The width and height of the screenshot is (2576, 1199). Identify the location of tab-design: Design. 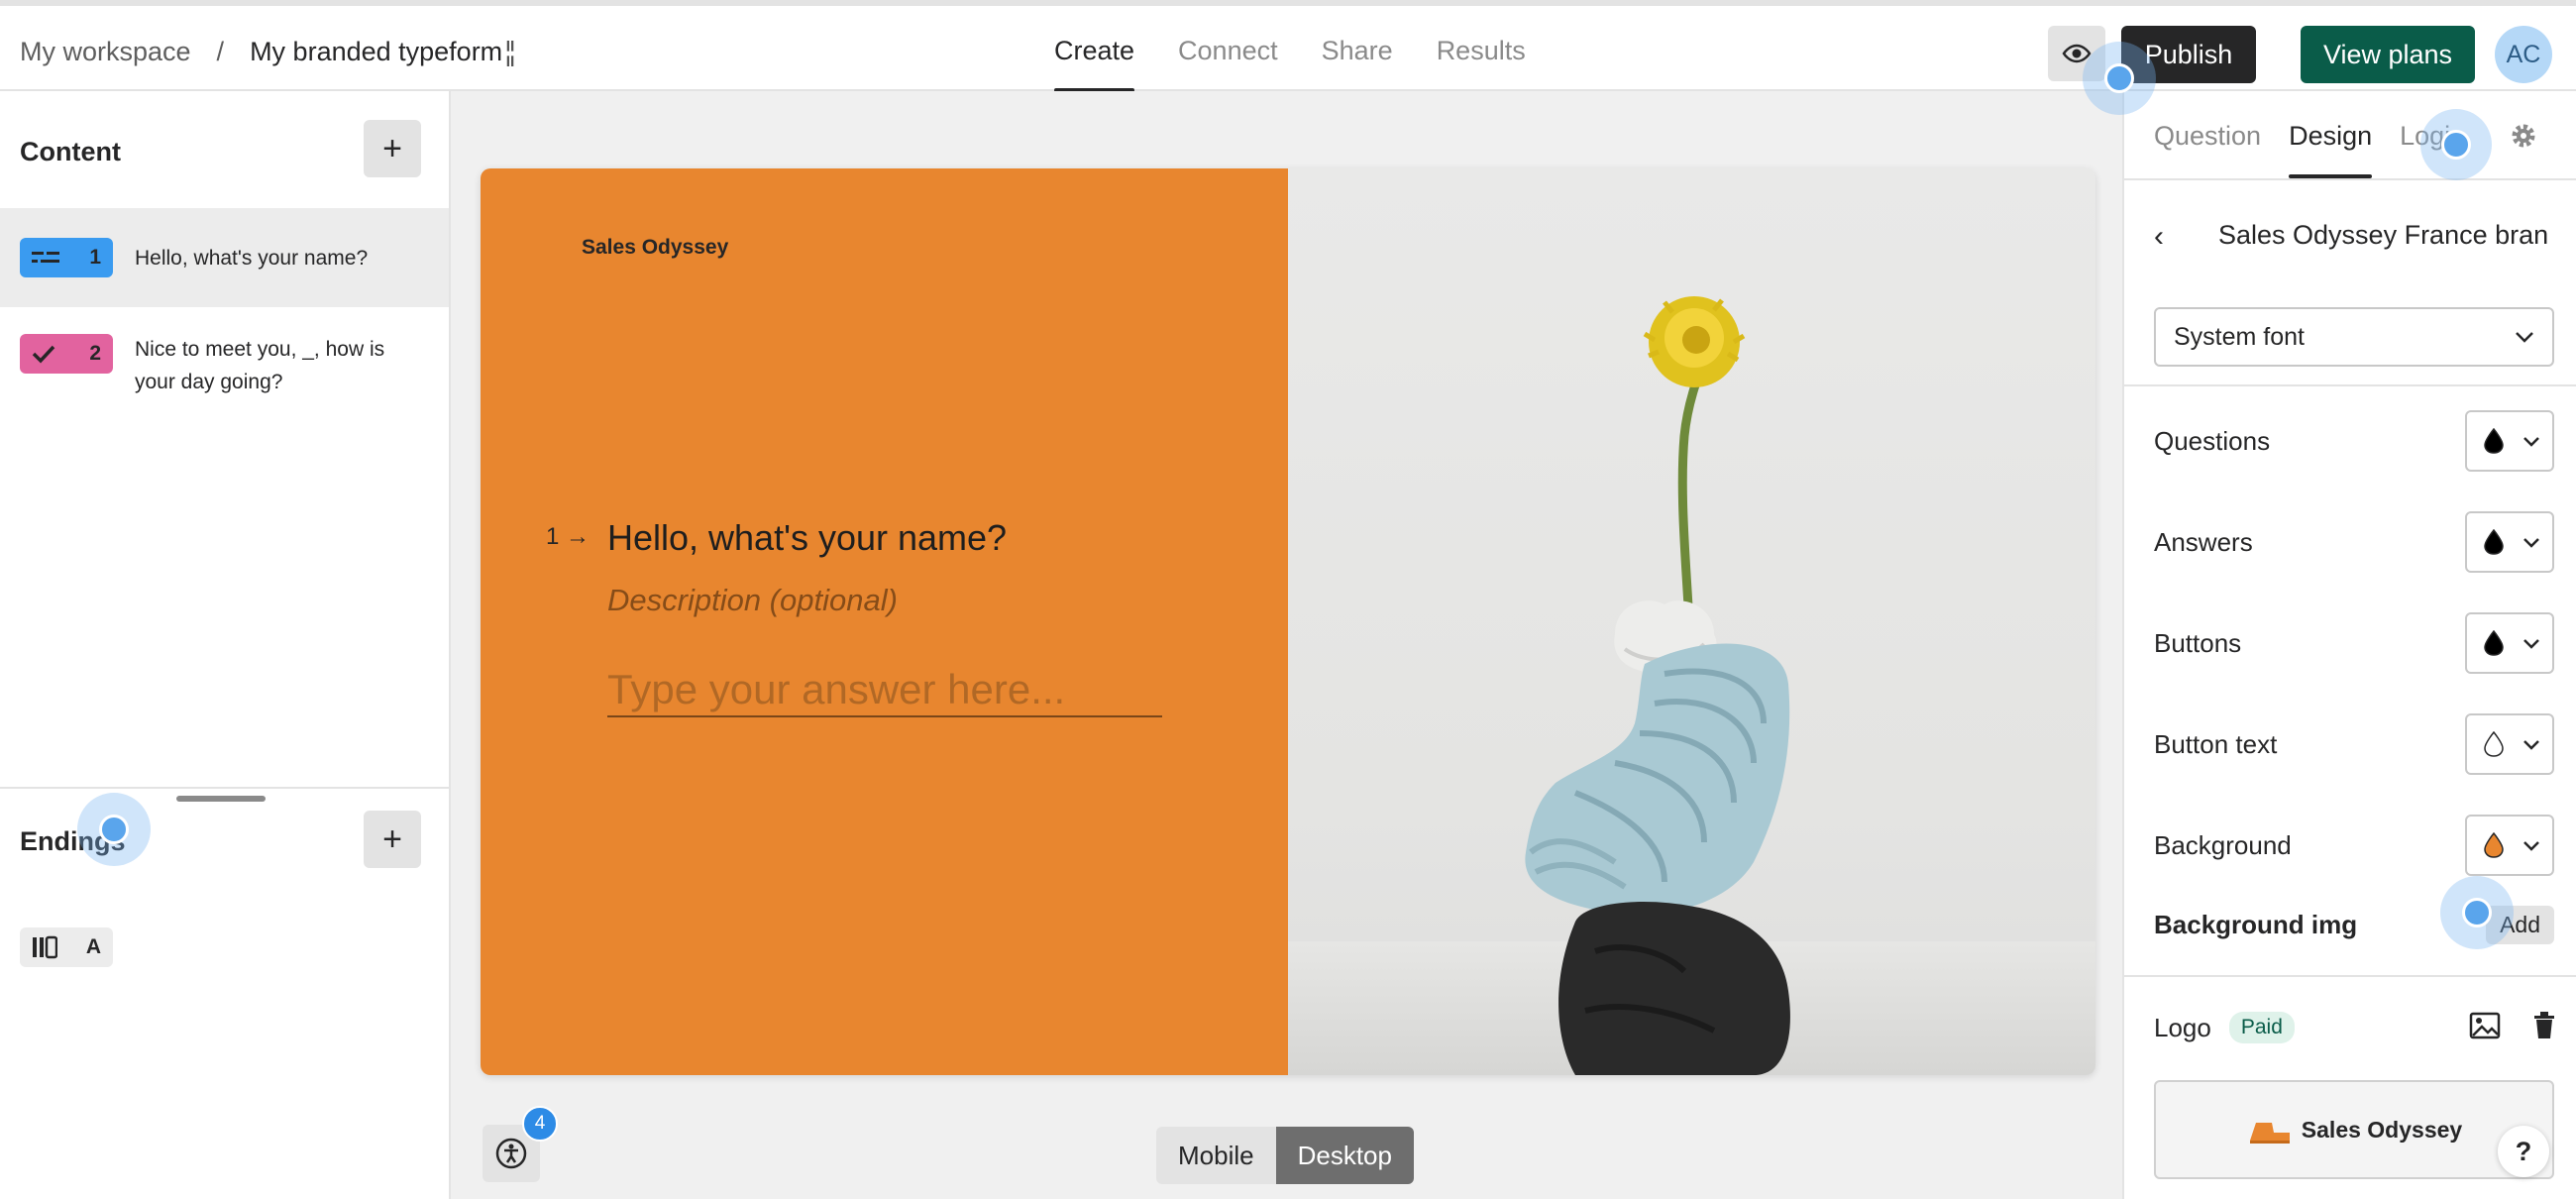
(2331, 134).